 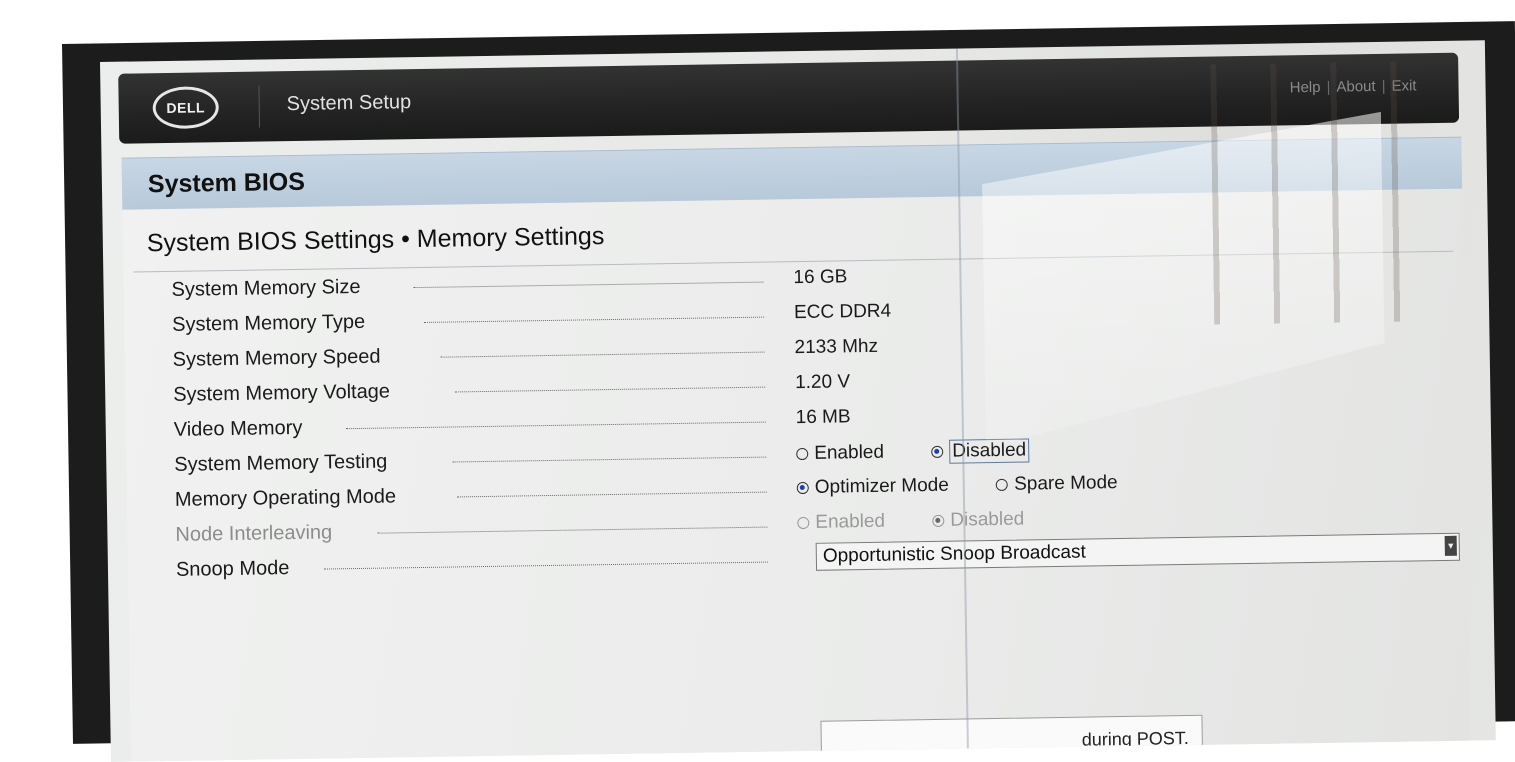 What do you see at coordinates (820, 277) in the screenshot?
I see `setting-value: 16 GB` at bounding box center [820, 277].